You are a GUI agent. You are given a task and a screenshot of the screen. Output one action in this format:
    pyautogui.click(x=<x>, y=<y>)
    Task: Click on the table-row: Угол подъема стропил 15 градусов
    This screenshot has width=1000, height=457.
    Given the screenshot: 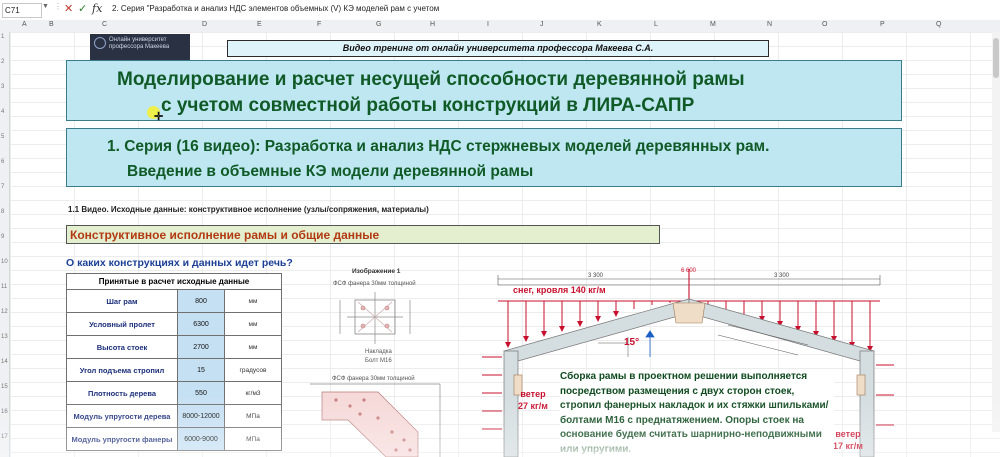 What is the action you would take?
    pyautogui.click(x=174, y=370)
    